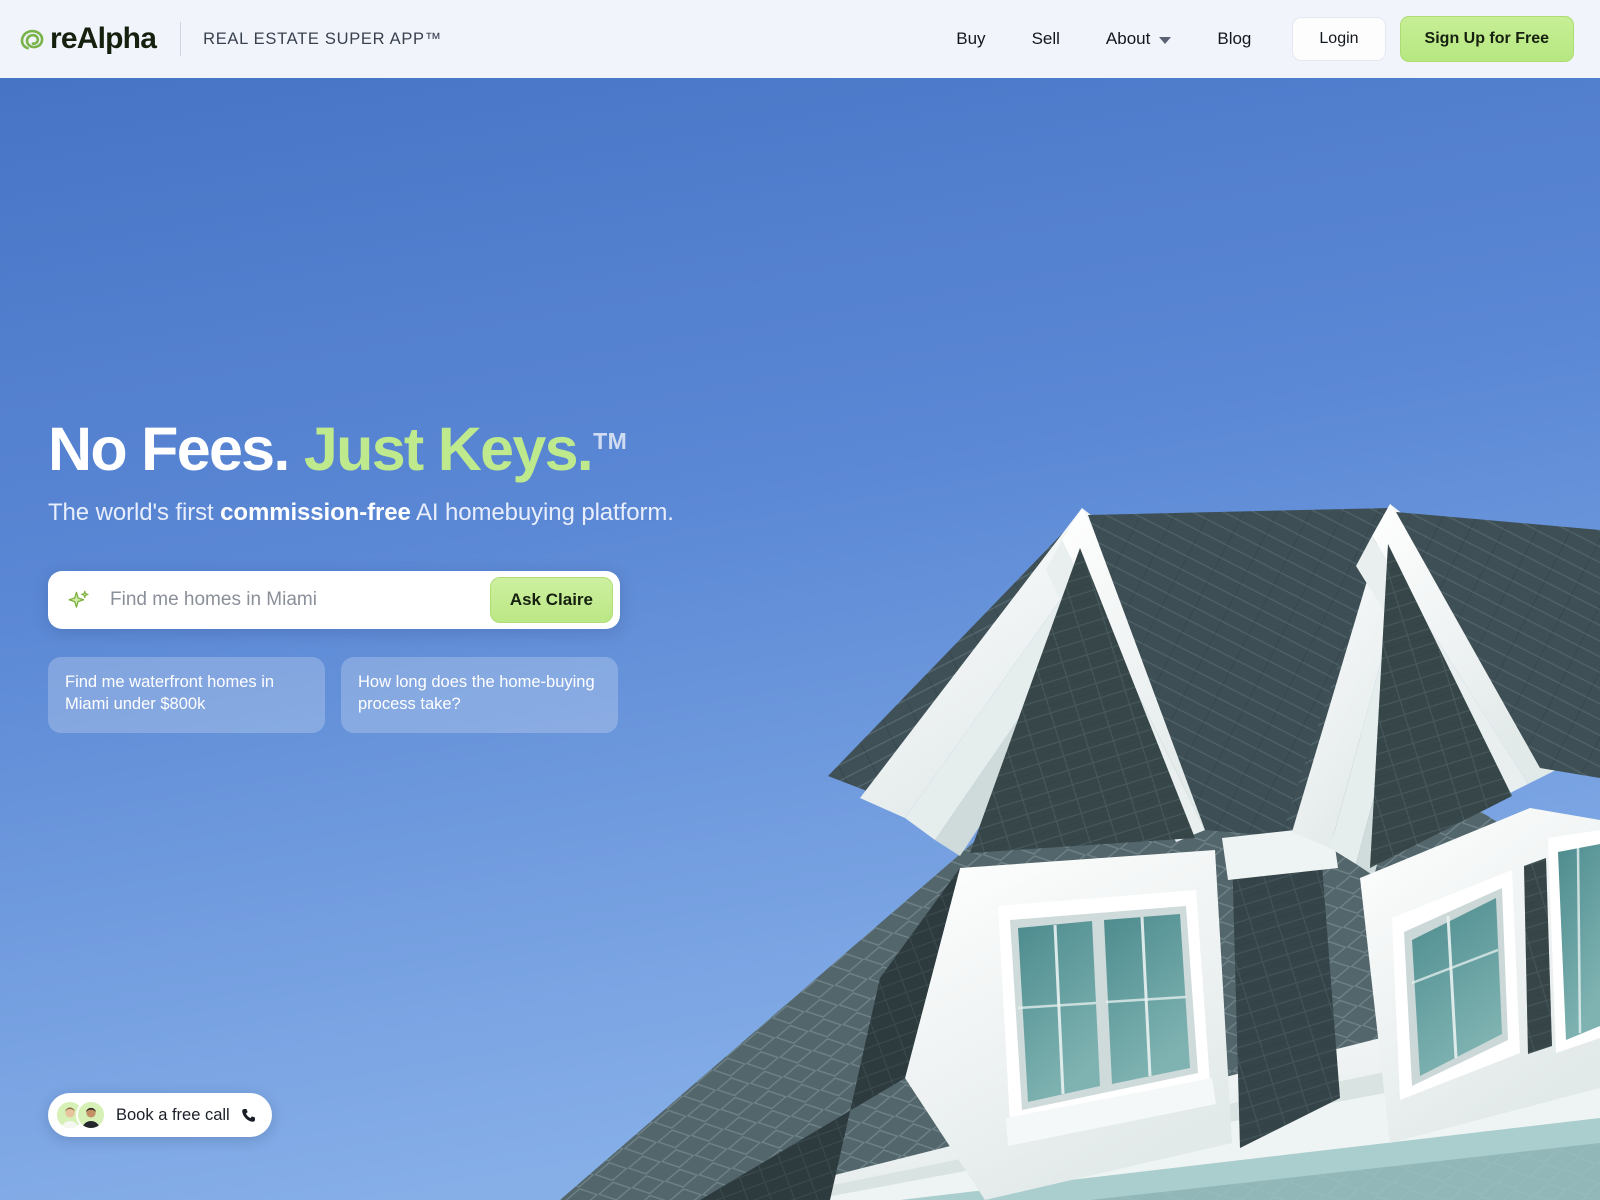 This screenshot has width=1600, height=1200. I want to click on headline-part-1: No Fees., so click(169, 449).